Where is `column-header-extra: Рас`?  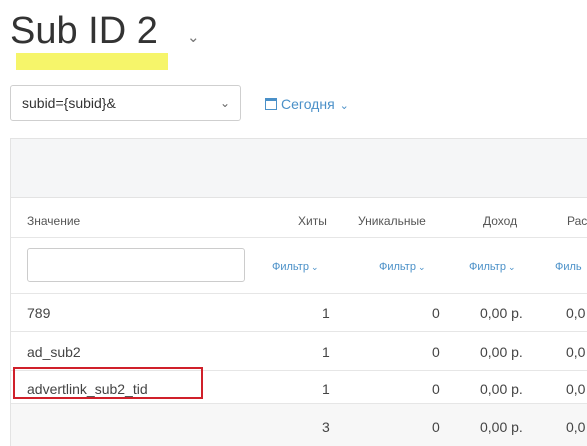 column-header-extra: Рас is located at coordinates (577, 221).